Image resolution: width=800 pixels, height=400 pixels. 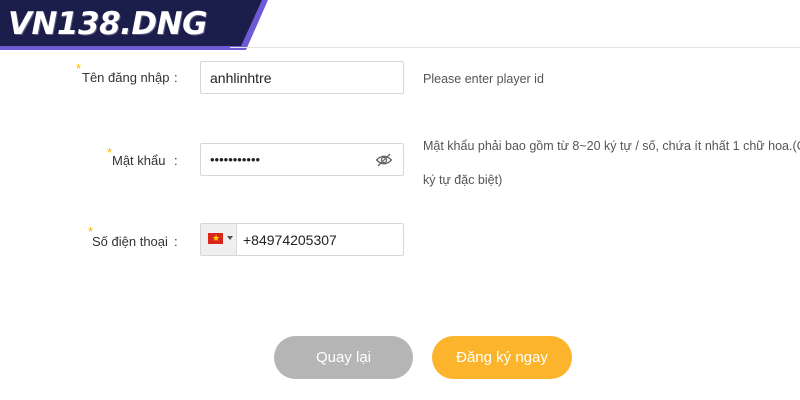 I want to click on password-hint-line2: ký tự đặc biệt), so click(x=463, y=180).